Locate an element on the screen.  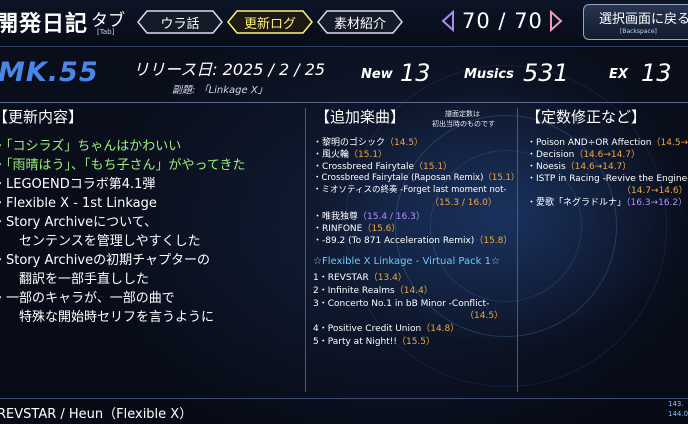
nav-button-update-log-label: 更新ログ is located at coordinates (269, 24).